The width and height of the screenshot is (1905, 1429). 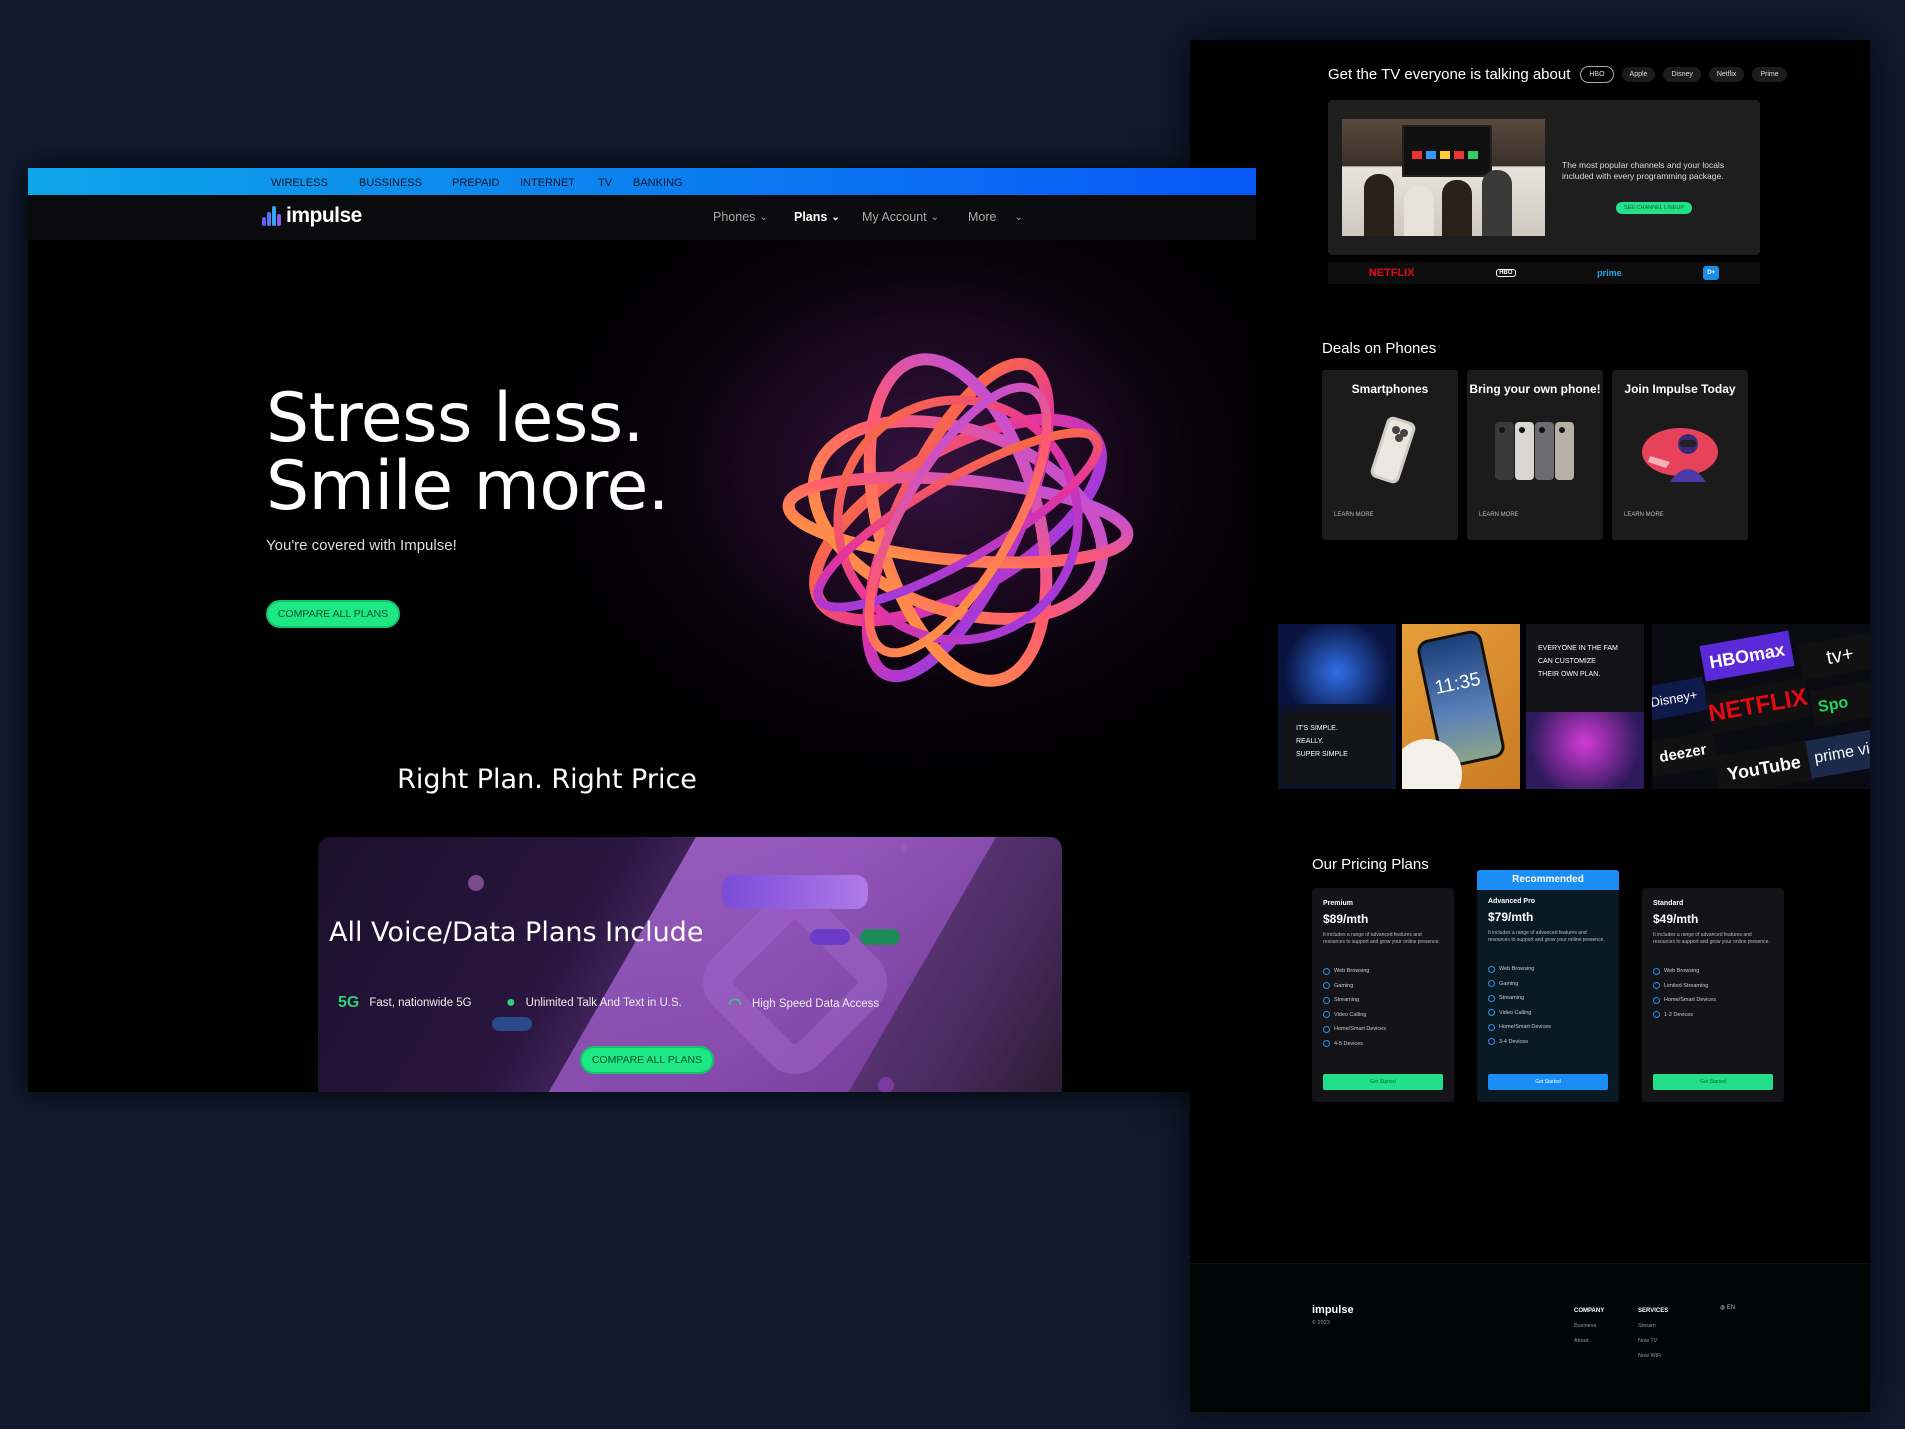 I want to click on chip-apple: Apple, so click(x=1638, y=74).